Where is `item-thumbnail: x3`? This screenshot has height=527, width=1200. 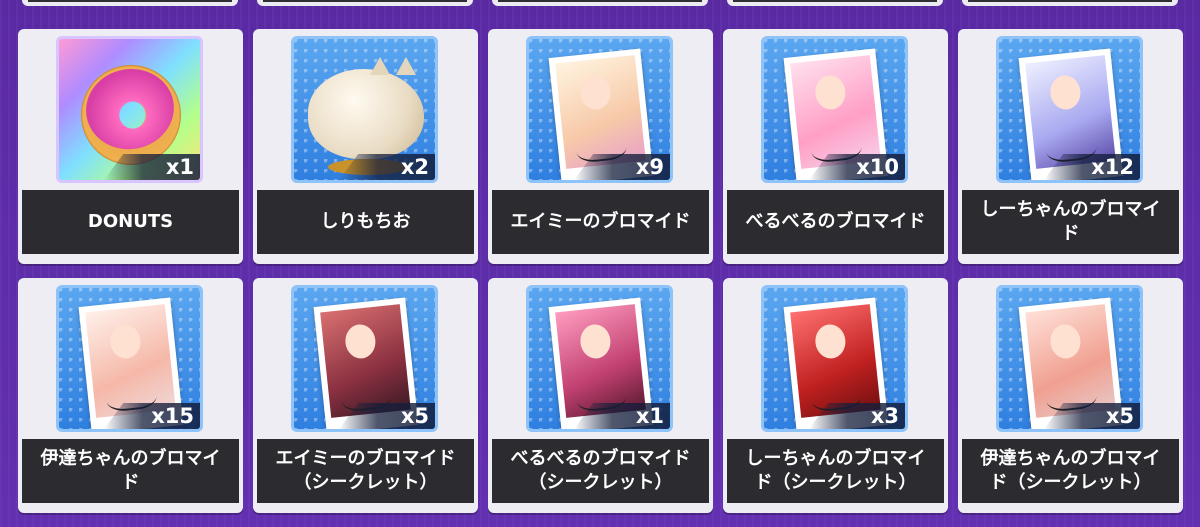
item-thumbnail: x3 is located at coordinates (834, 358).